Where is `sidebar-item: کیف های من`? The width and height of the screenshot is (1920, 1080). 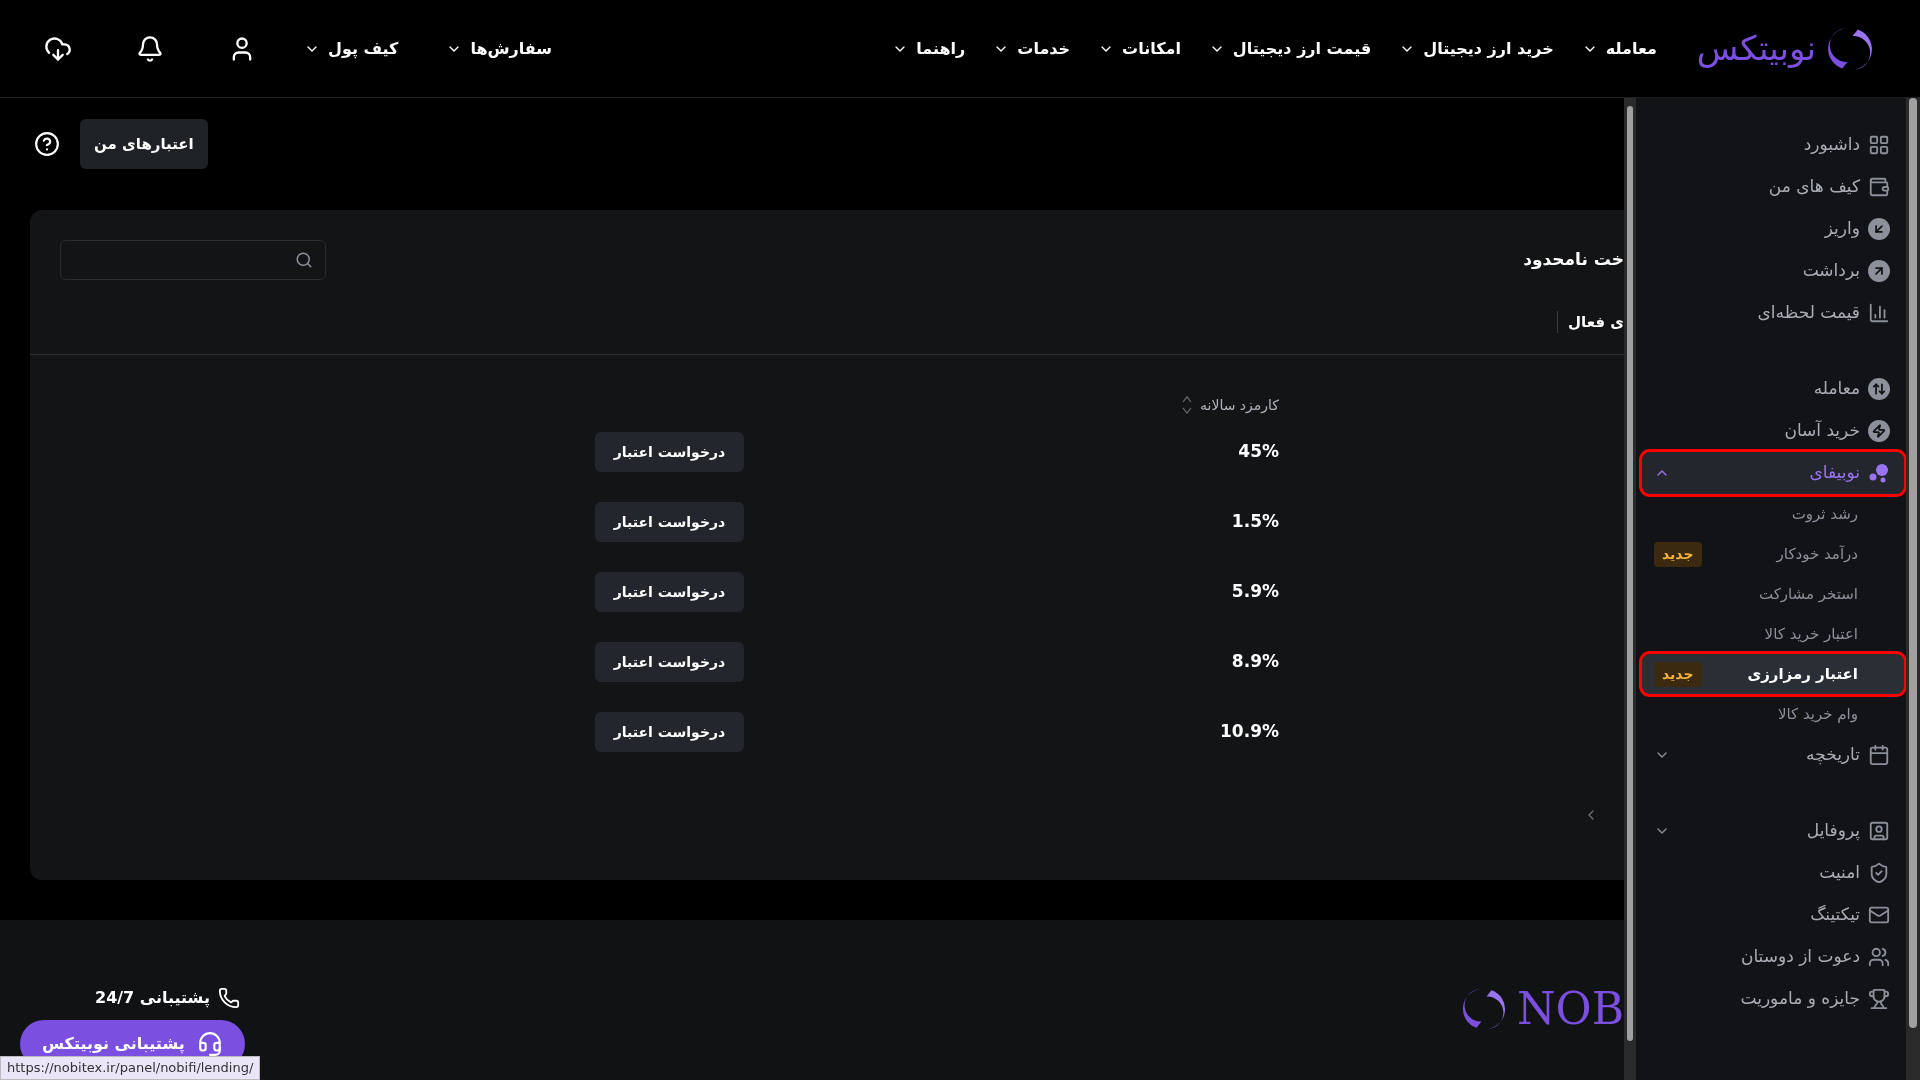 sidebar-item: کیف های من is located at coordinates (1773, 187).